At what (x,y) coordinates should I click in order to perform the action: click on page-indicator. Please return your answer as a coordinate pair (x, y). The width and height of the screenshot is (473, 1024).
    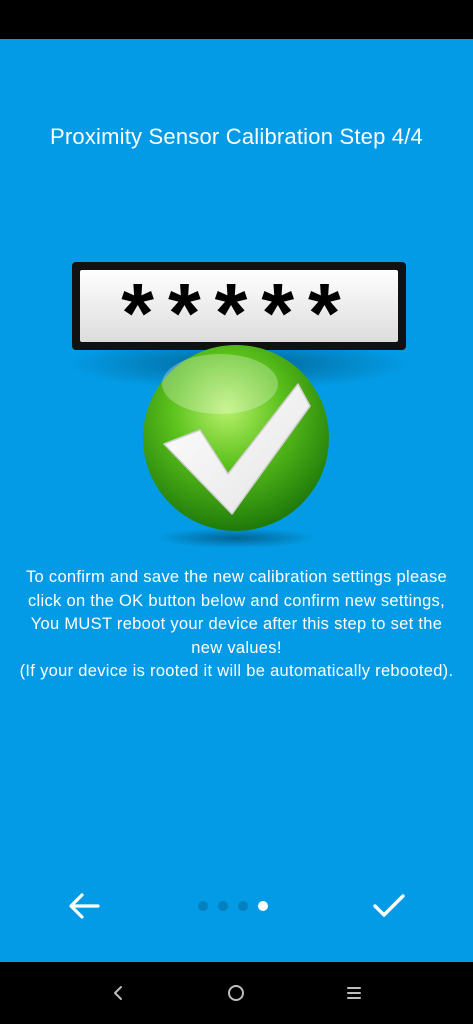
    Looking at the image, I should click on (233, 906).